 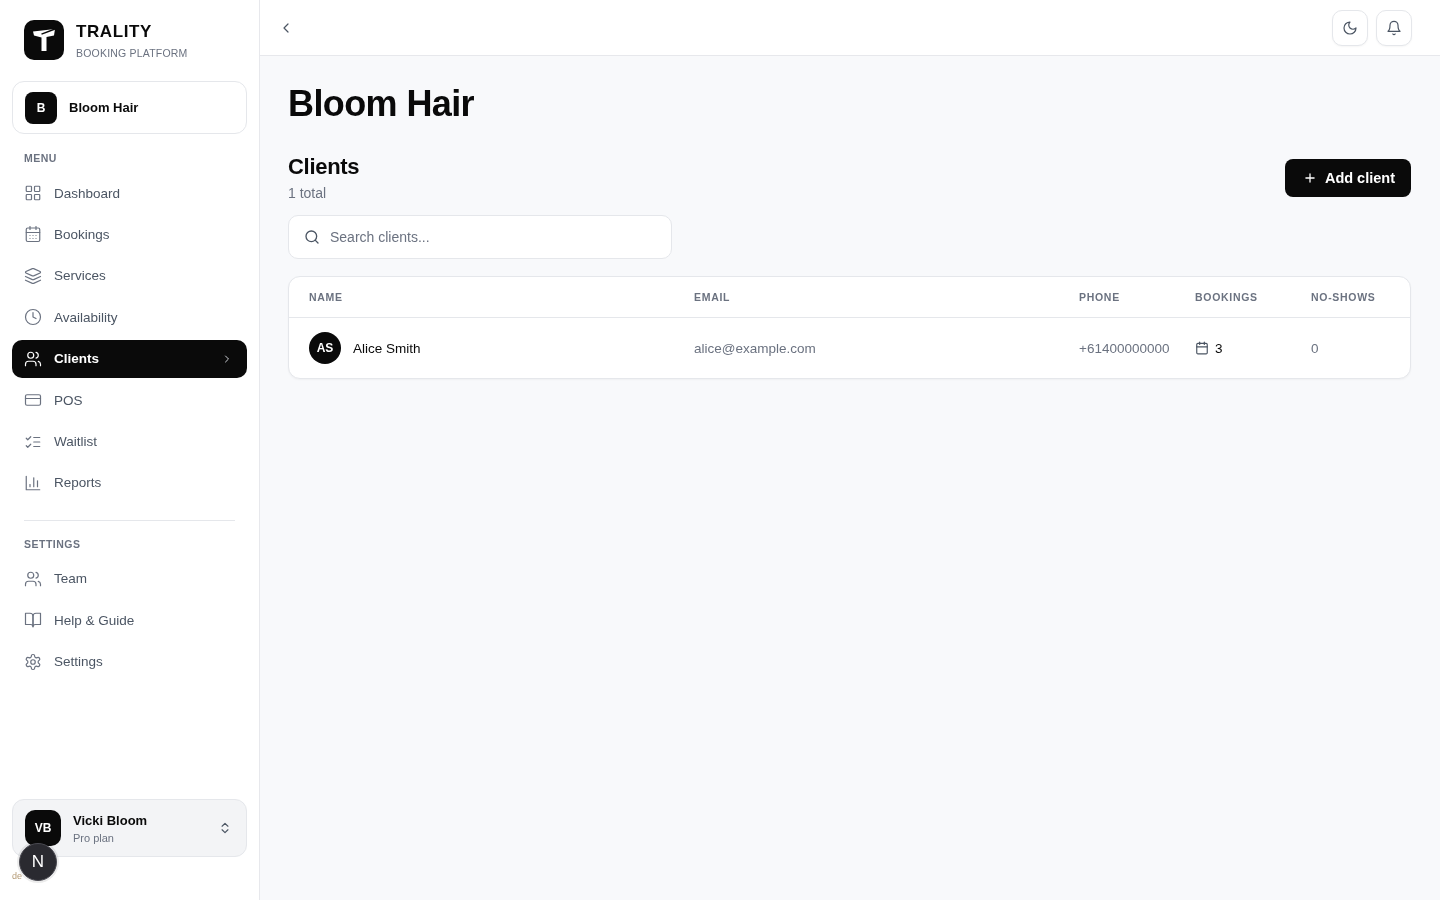 I want to click on plus-icon, so click(x=1309, y=178).